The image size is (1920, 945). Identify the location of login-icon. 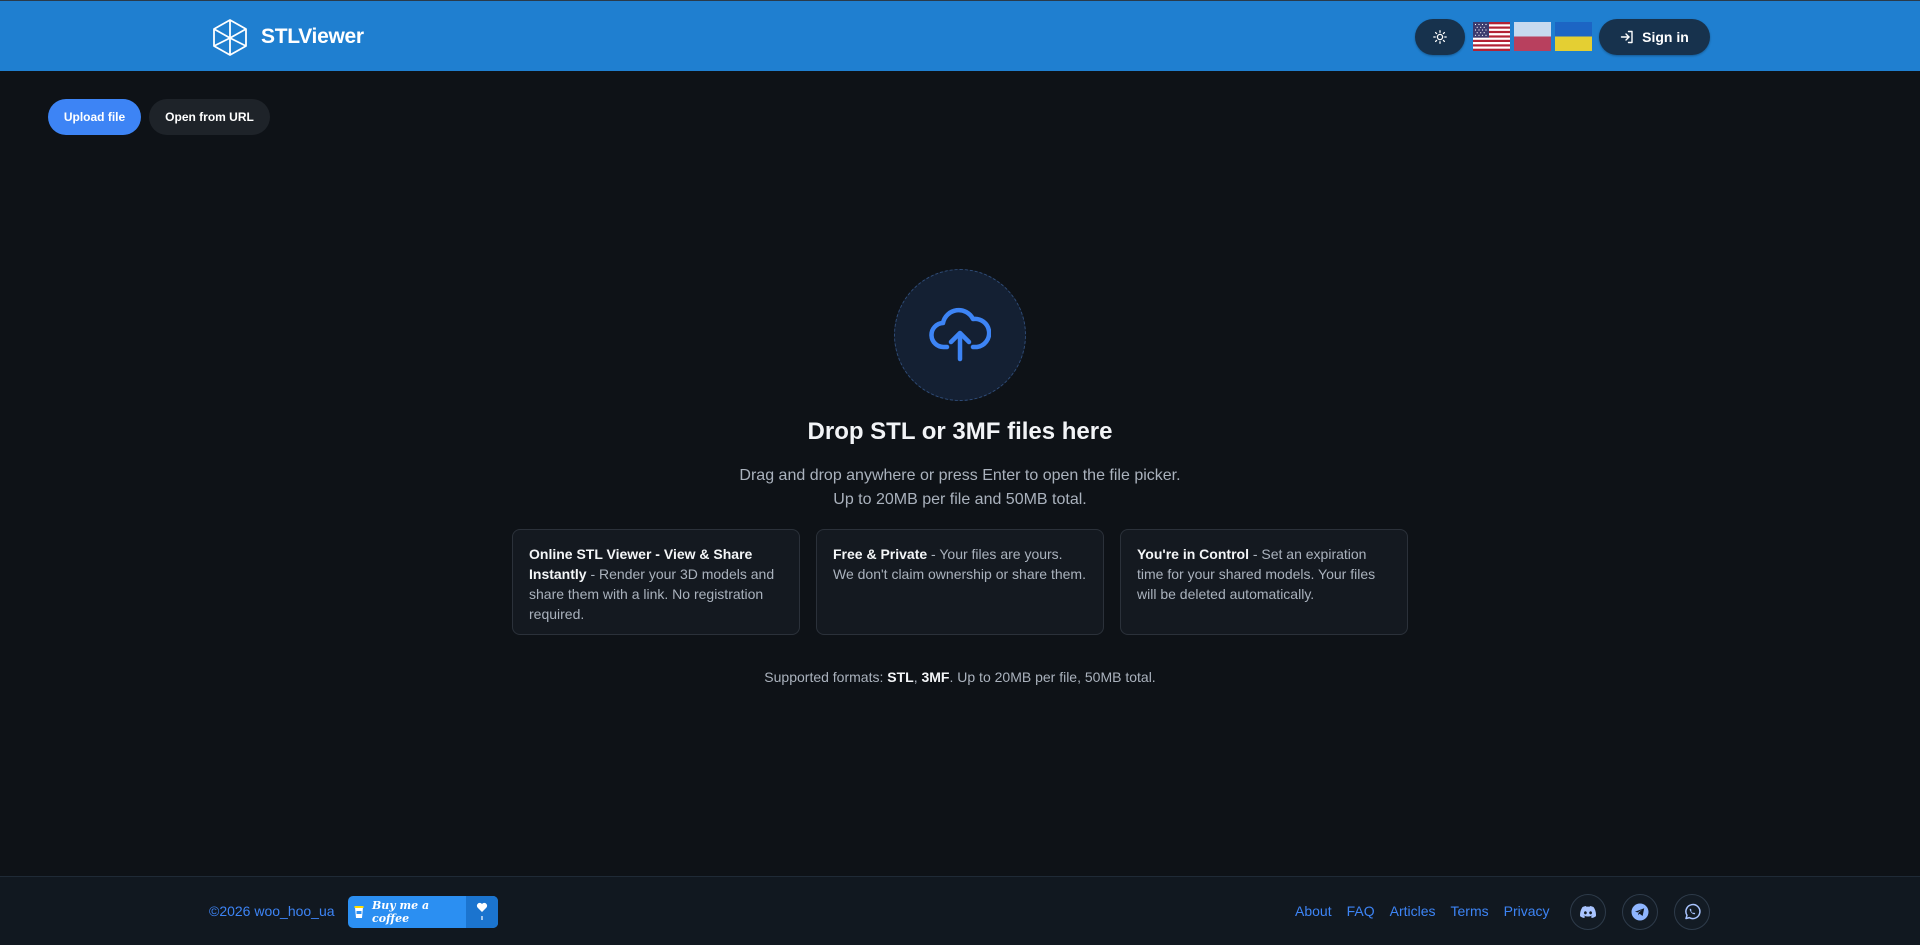
(1626, 37).